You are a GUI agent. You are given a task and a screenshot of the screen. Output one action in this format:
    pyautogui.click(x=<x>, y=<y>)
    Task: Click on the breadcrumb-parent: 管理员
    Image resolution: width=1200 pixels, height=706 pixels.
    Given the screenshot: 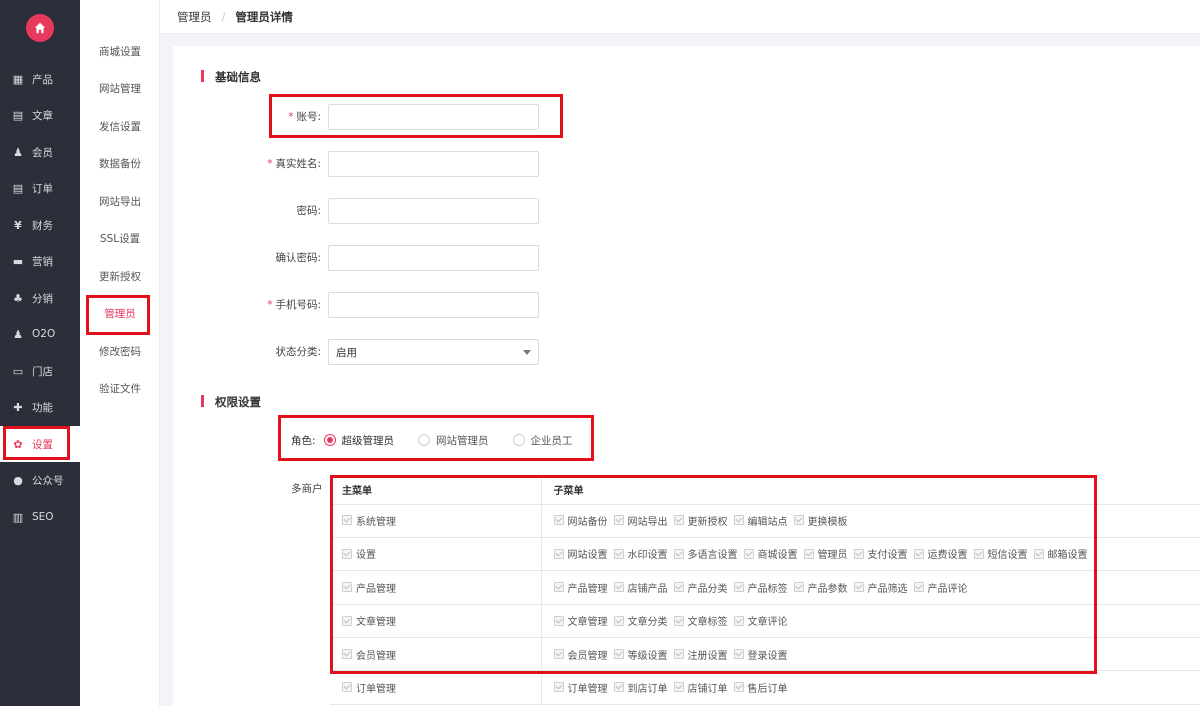 What is the action you would take?
    pyautogui.click(x=194, y=17)
    